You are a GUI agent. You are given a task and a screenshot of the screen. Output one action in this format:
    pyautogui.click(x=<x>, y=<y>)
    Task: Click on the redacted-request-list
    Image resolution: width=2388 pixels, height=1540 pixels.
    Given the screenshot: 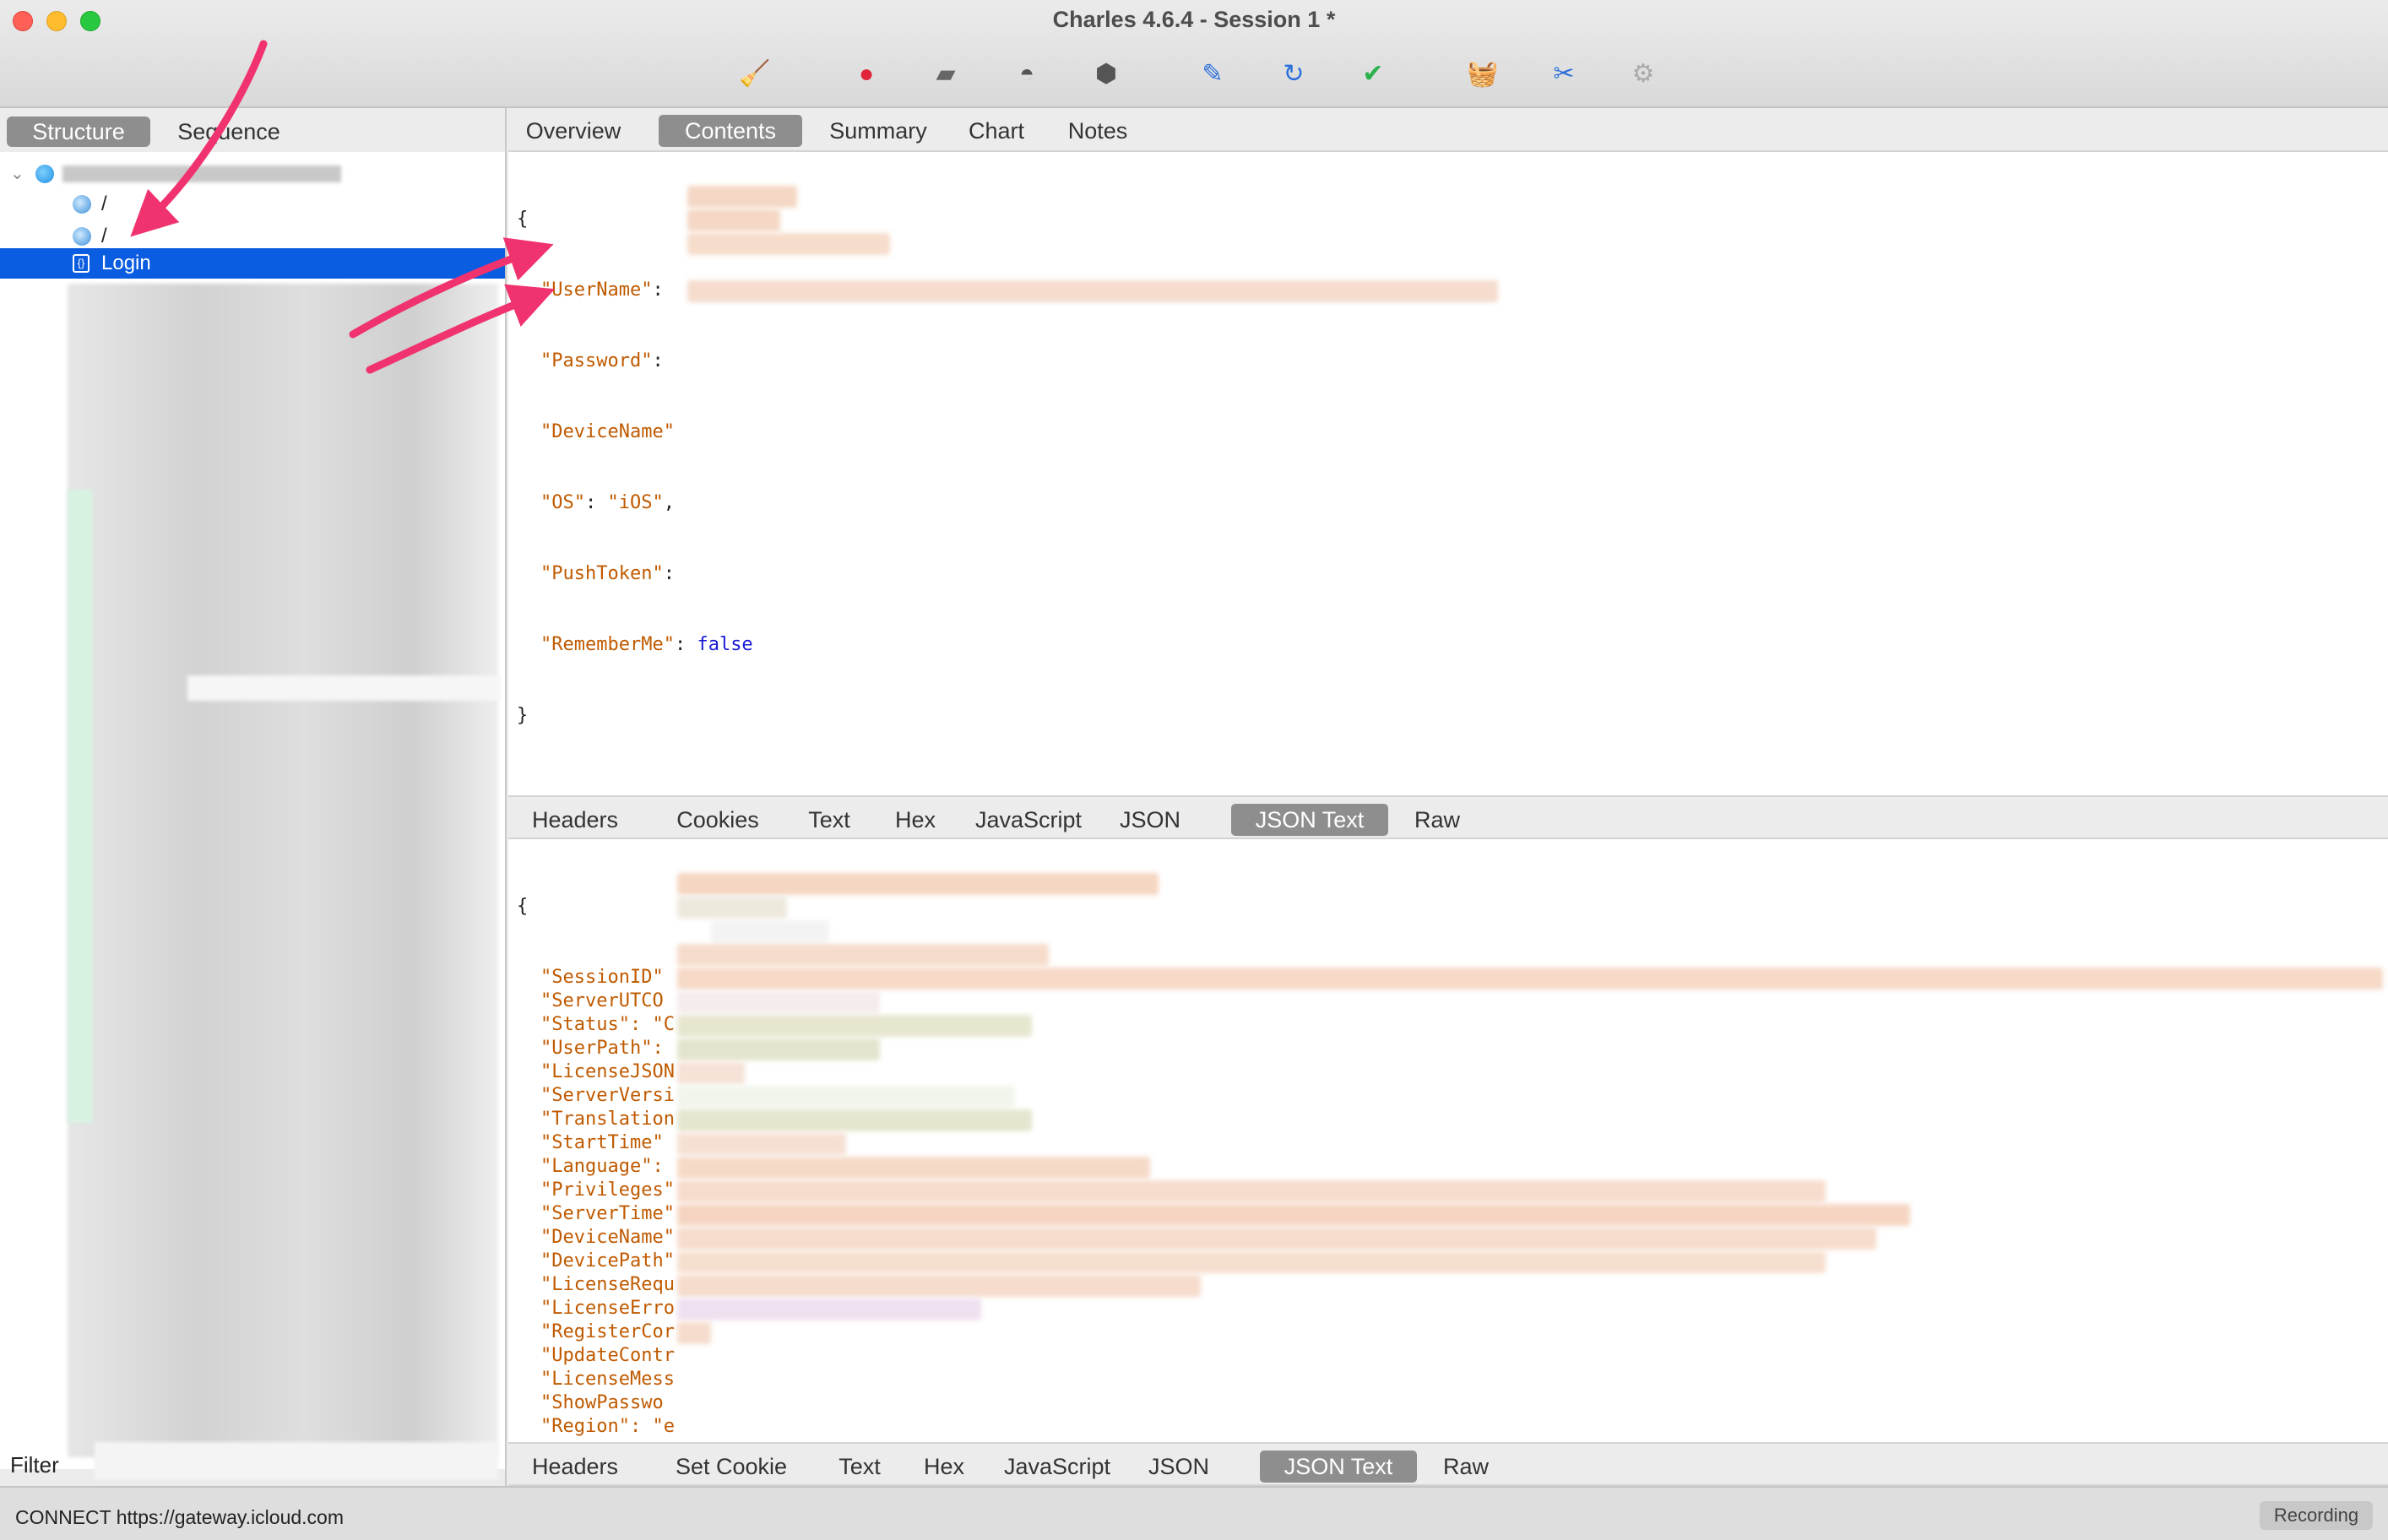 What is the action you would take?
    pyautogui.click(x=283, y=871)
    